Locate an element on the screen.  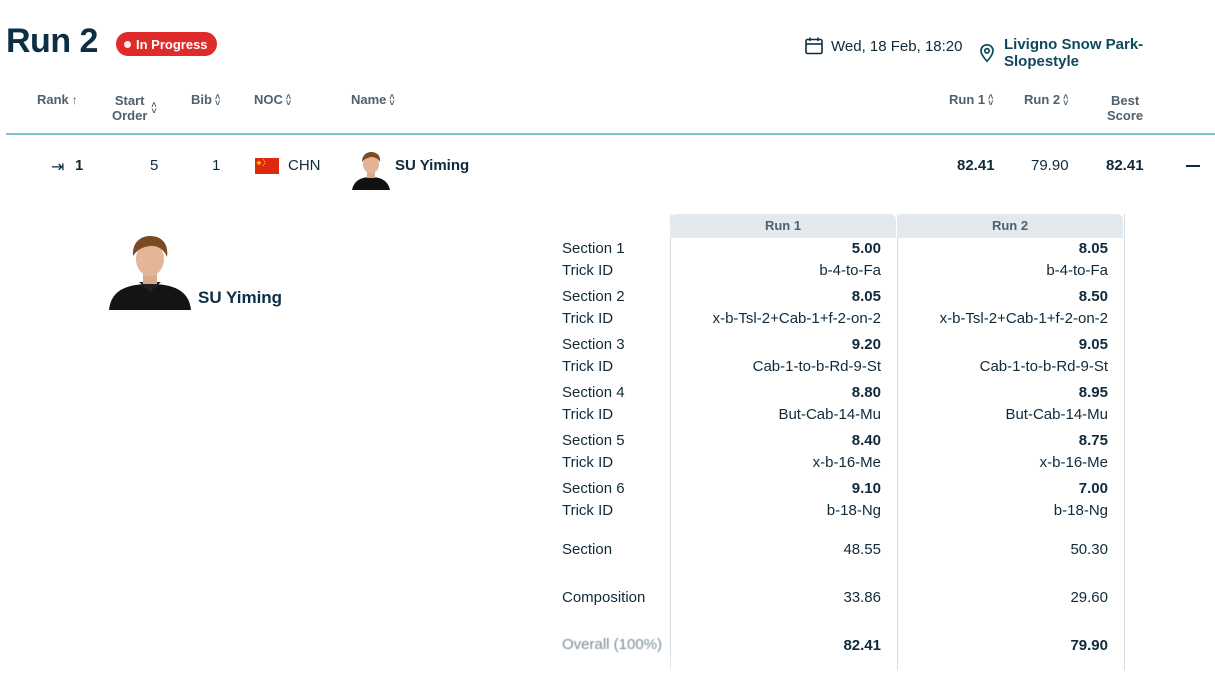
expand-arrow-icon: ⇥ is located at coordinates (57, 167).